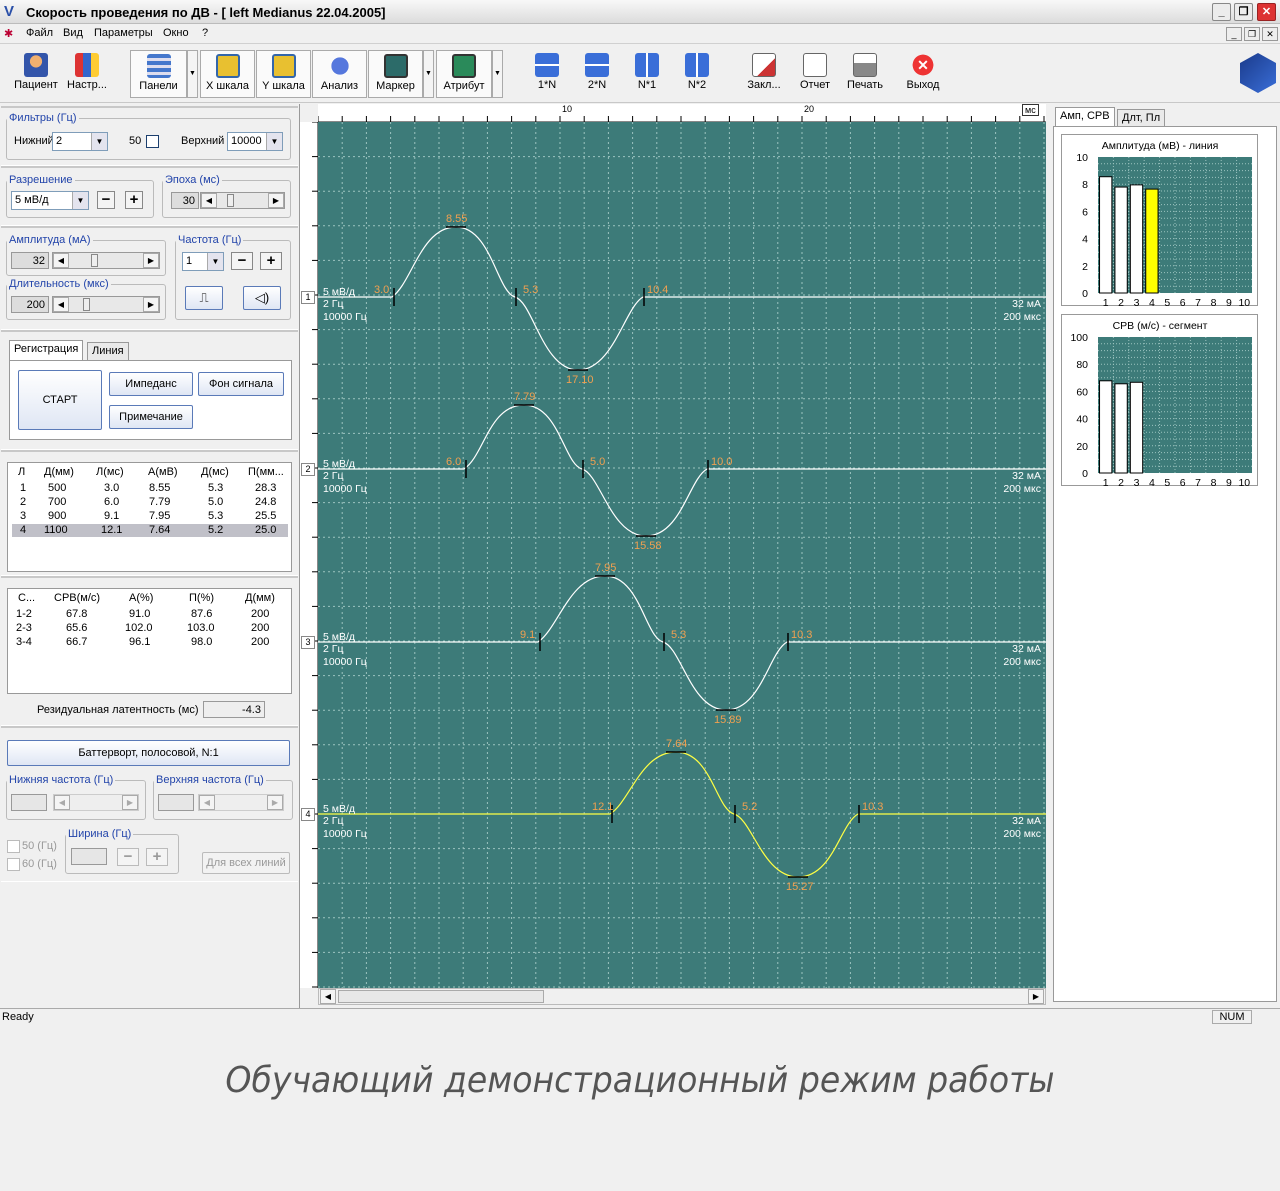 Image resolution: width=1280 pixels, height=1191 pixels. What do you see at coordinates (128, 857) in the screenshot?
I see `width-minus-button: −` at bounding box center [128, 857].